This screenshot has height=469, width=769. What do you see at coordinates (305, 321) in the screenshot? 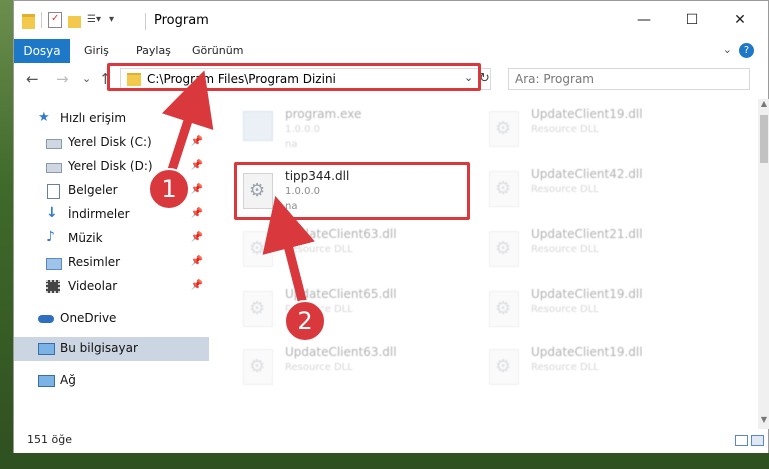
I see `step-badge-2: 2` at bounding box center [305, 321].